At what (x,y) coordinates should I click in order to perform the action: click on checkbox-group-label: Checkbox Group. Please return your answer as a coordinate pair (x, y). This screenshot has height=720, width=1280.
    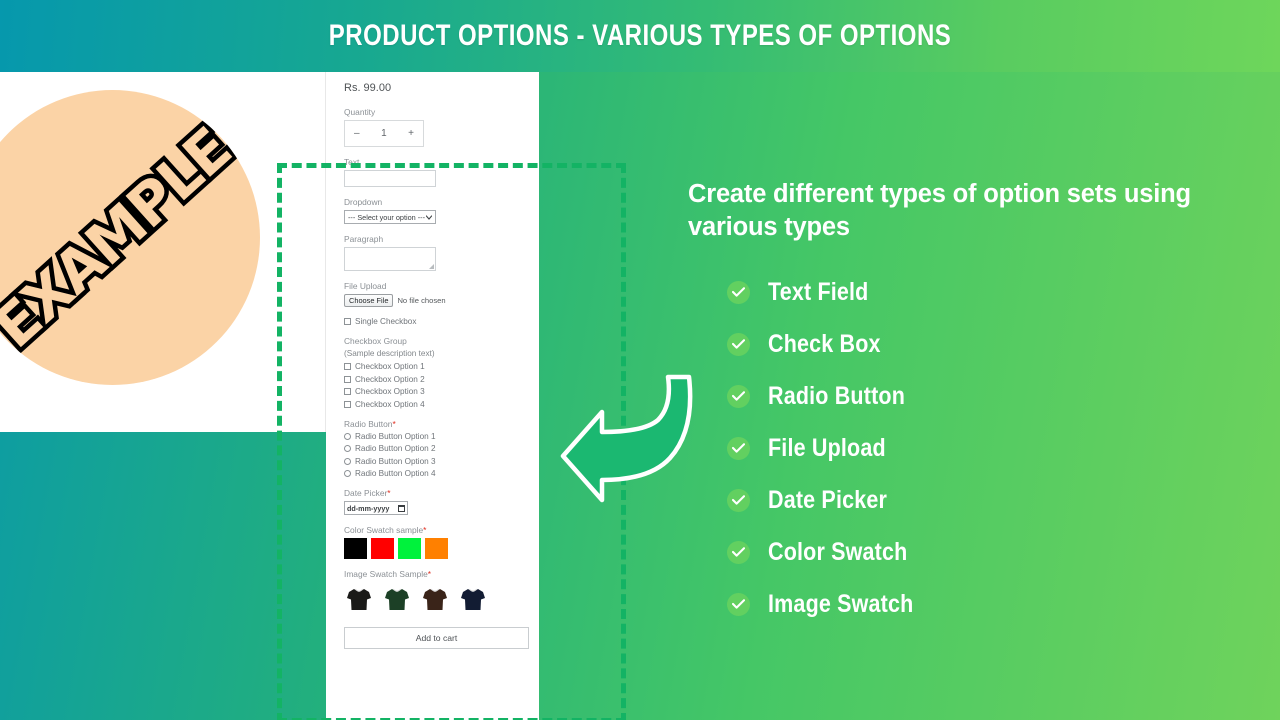
    Looking at the image, I should click on (375, 341).